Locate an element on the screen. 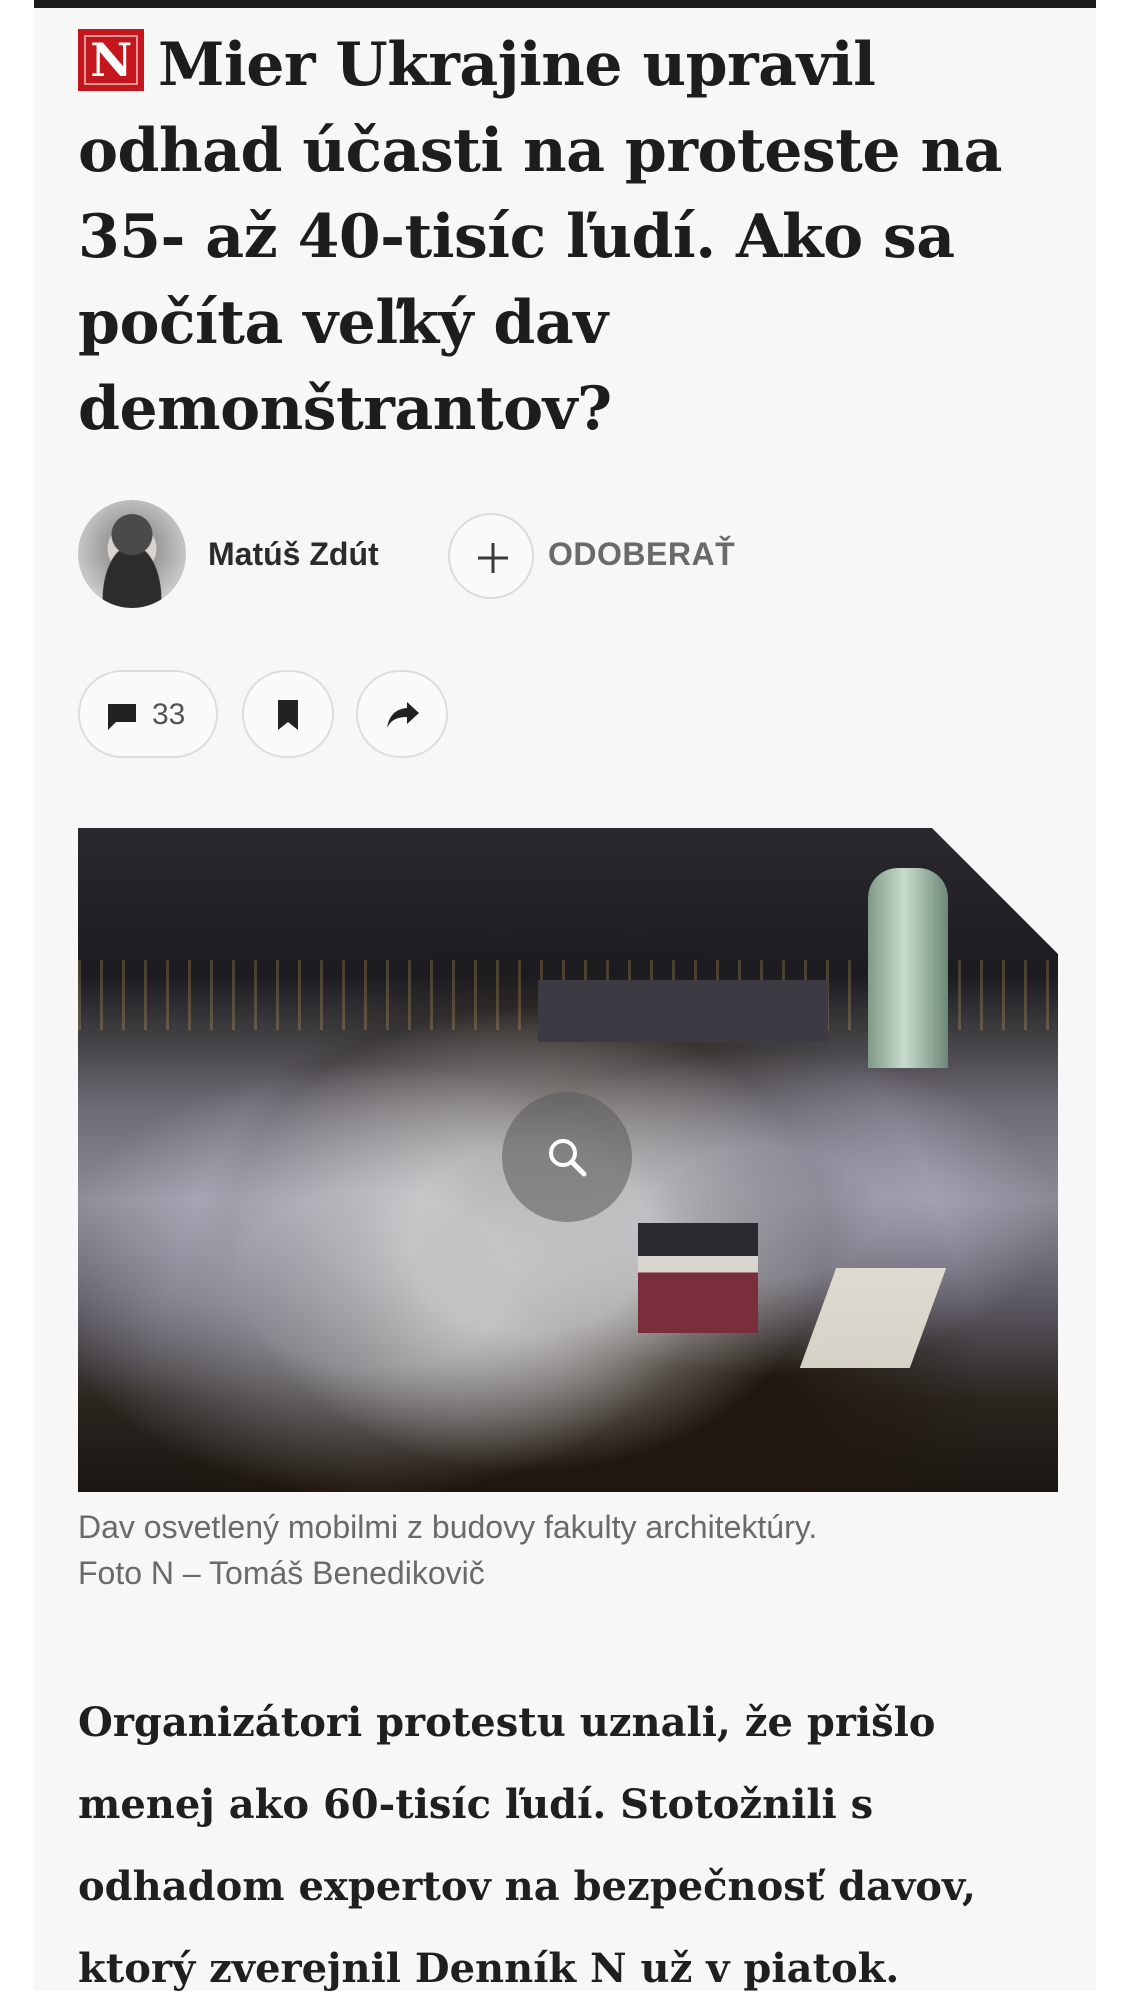 Image resolution: width=1129 pixels, height=2010 pixels. bookmark-icon is located at coordinates (288, 715).